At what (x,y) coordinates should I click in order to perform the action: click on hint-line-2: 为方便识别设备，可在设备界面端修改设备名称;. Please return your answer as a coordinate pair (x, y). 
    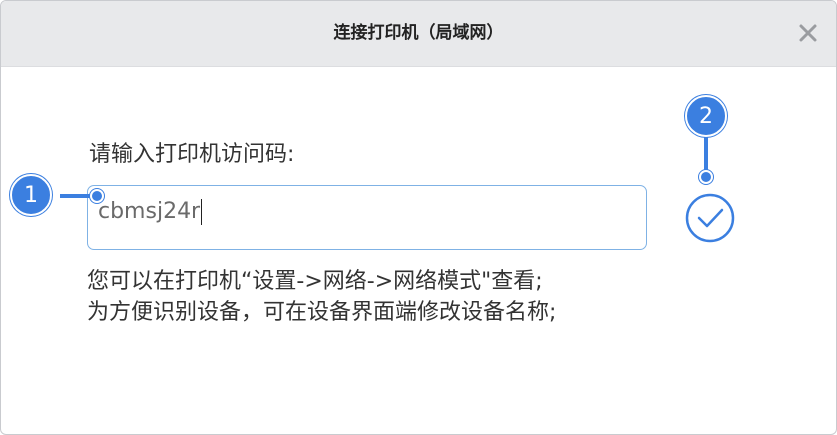
    Looking at the image, I should click on (322, 312).